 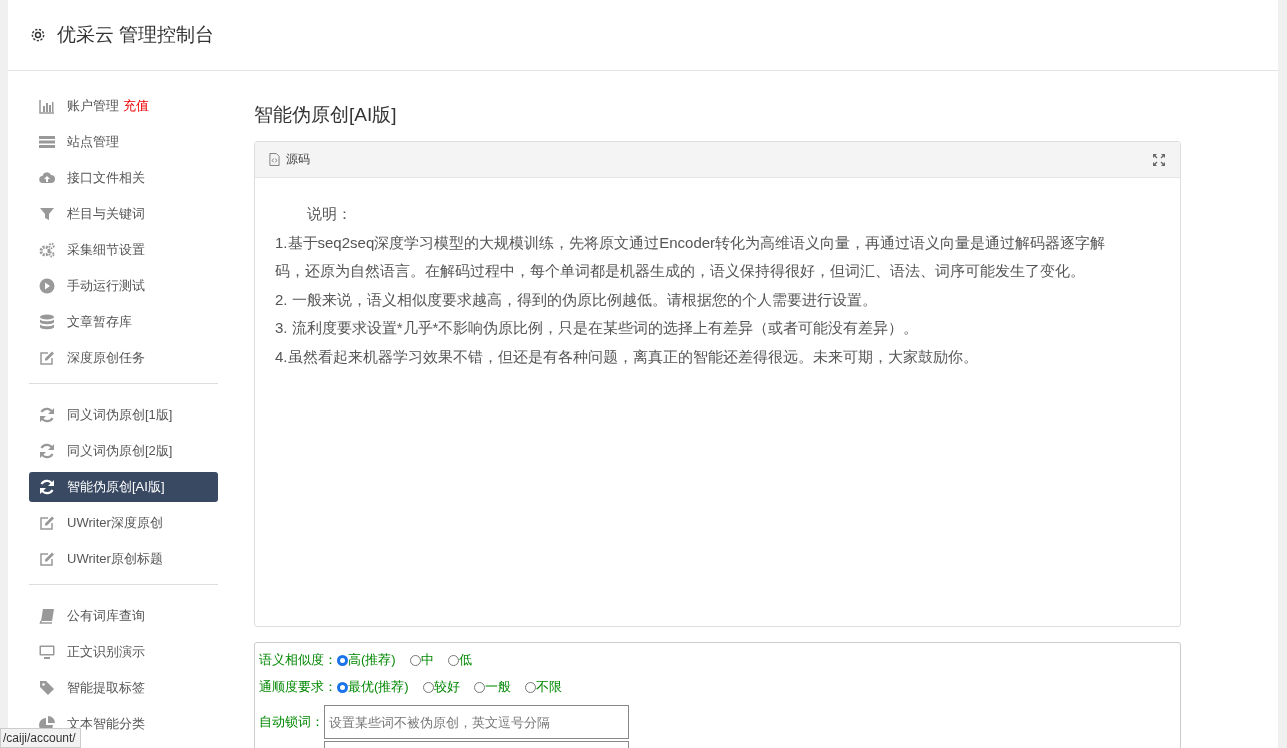 I want to click on database-icon, so click(x=47, y=322).